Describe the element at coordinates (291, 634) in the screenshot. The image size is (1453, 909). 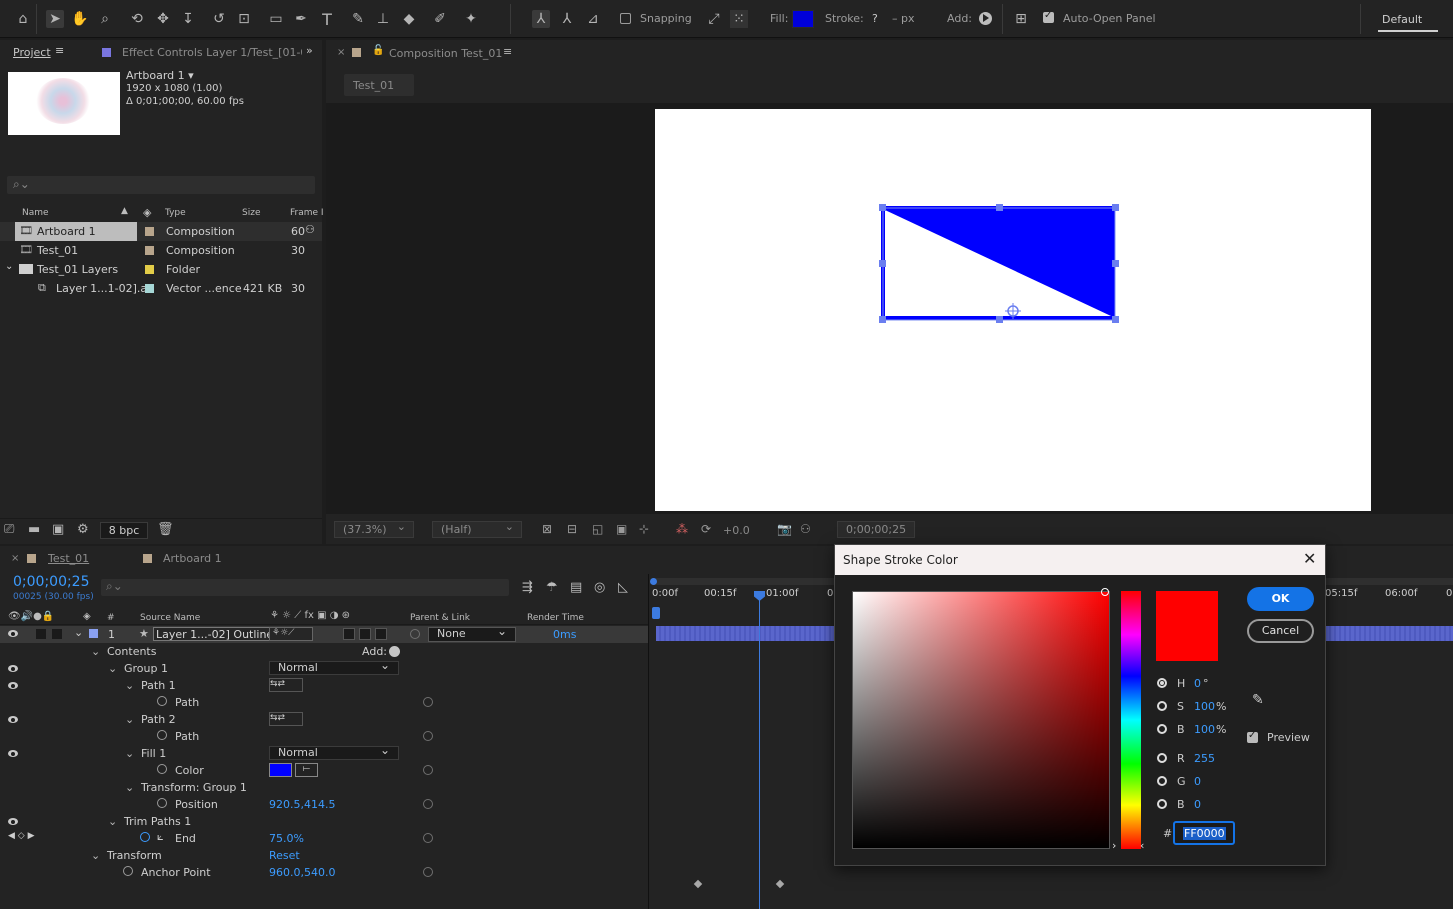
I see `layer-switches: ⚘☼⟋` at that location.